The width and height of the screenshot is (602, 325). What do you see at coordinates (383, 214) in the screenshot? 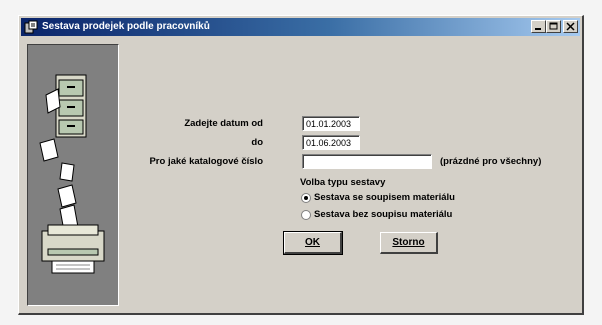
I see `radio-label: Sestava bez soupisu materiálu` at bounding box center [383, 214].